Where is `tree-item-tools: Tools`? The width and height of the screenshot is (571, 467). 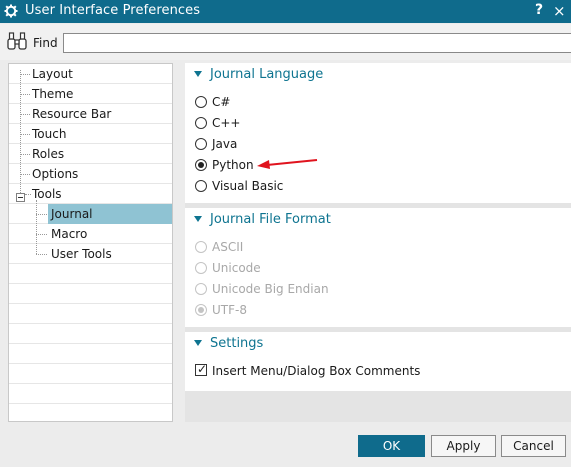
tree-item-tools: Tools is located at coordinates (47, 194).